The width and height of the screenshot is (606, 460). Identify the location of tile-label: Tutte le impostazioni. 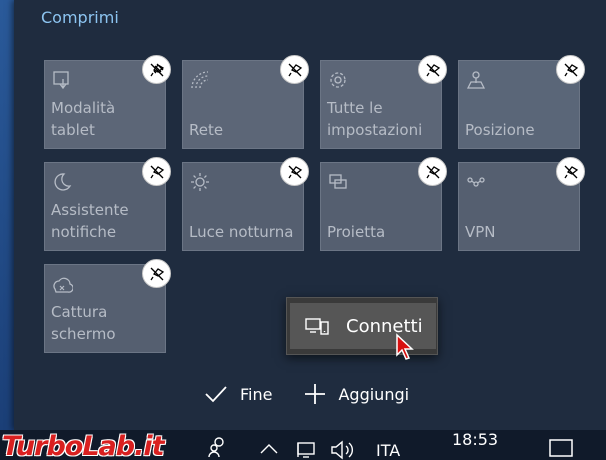
(375, 119).